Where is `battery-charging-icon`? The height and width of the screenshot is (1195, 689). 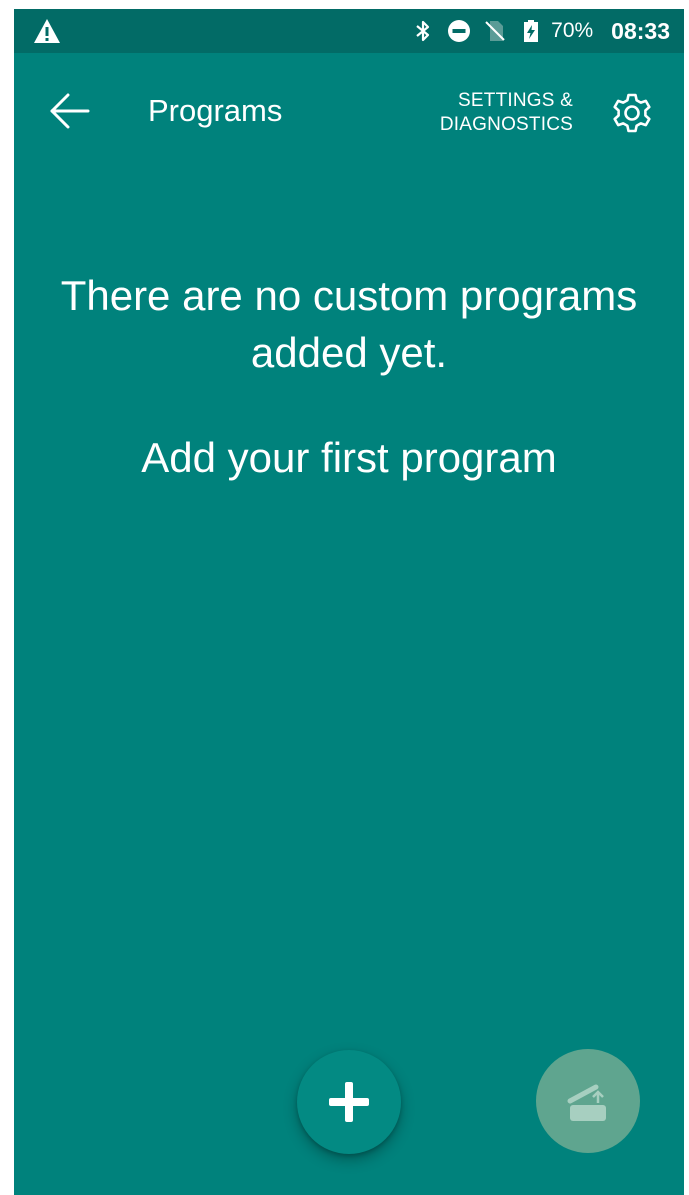 battery-charging-icon is located at coordinates (531, 31).